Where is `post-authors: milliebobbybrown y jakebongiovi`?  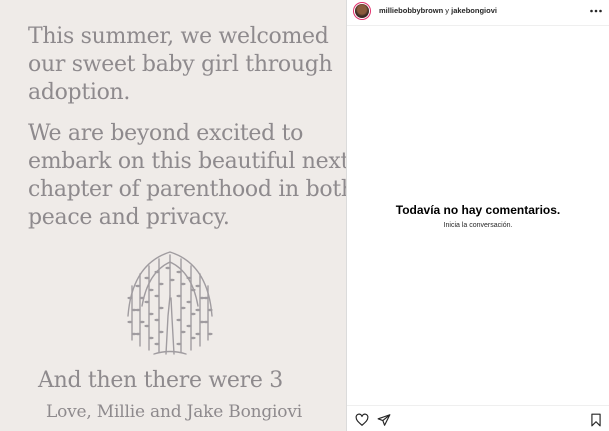
post-authors: milliebobbybrown y jakebongiovi is located at coordinates (438, 10).